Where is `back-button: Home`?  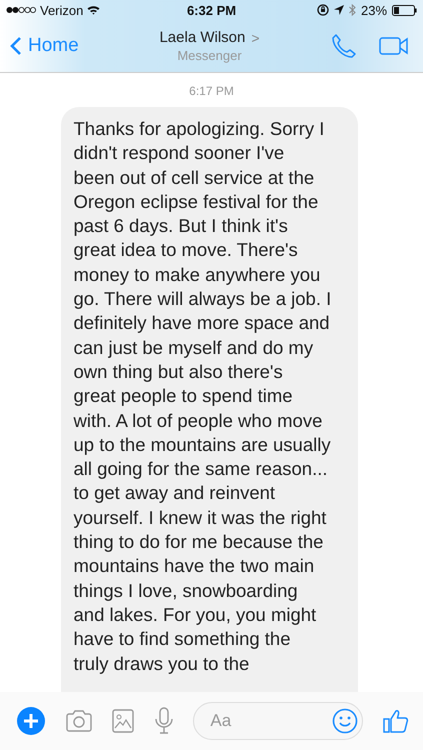
back-button: Home is located at coordinates (85, 46).